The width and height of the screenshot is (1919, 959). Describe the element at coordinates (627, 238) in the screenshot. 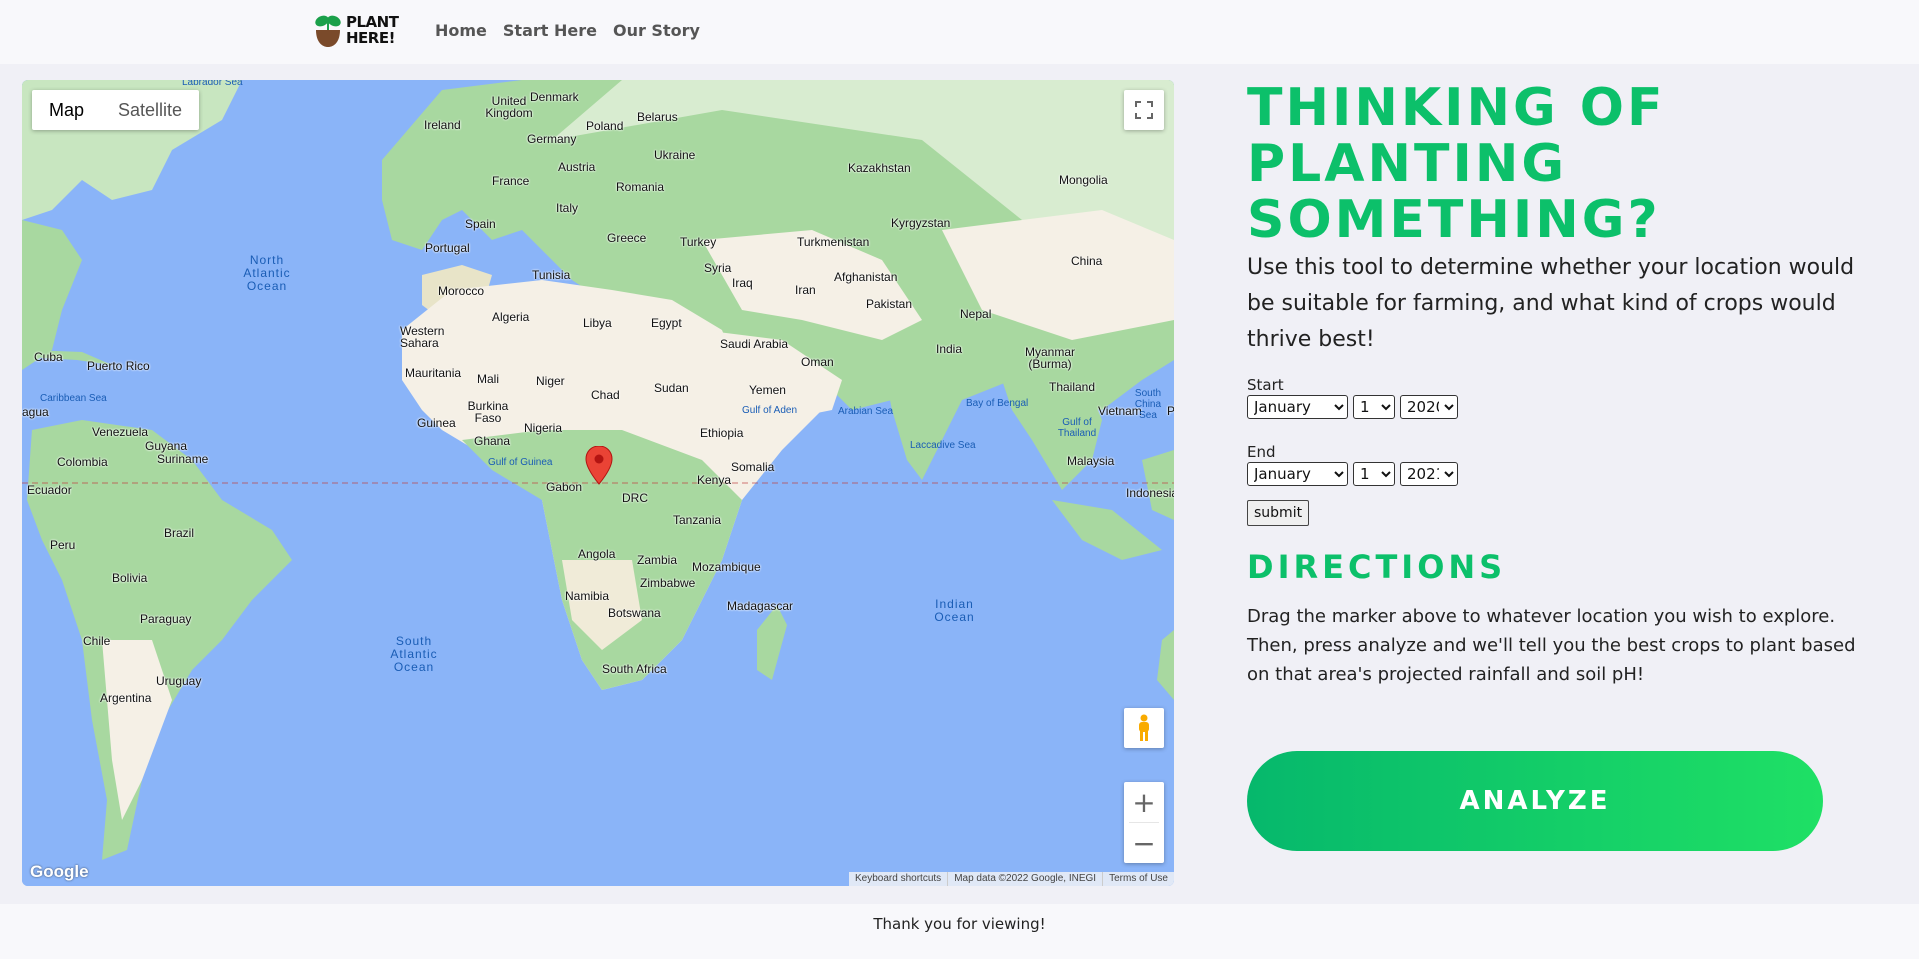

I see `map-label-country: Greece` at that location.